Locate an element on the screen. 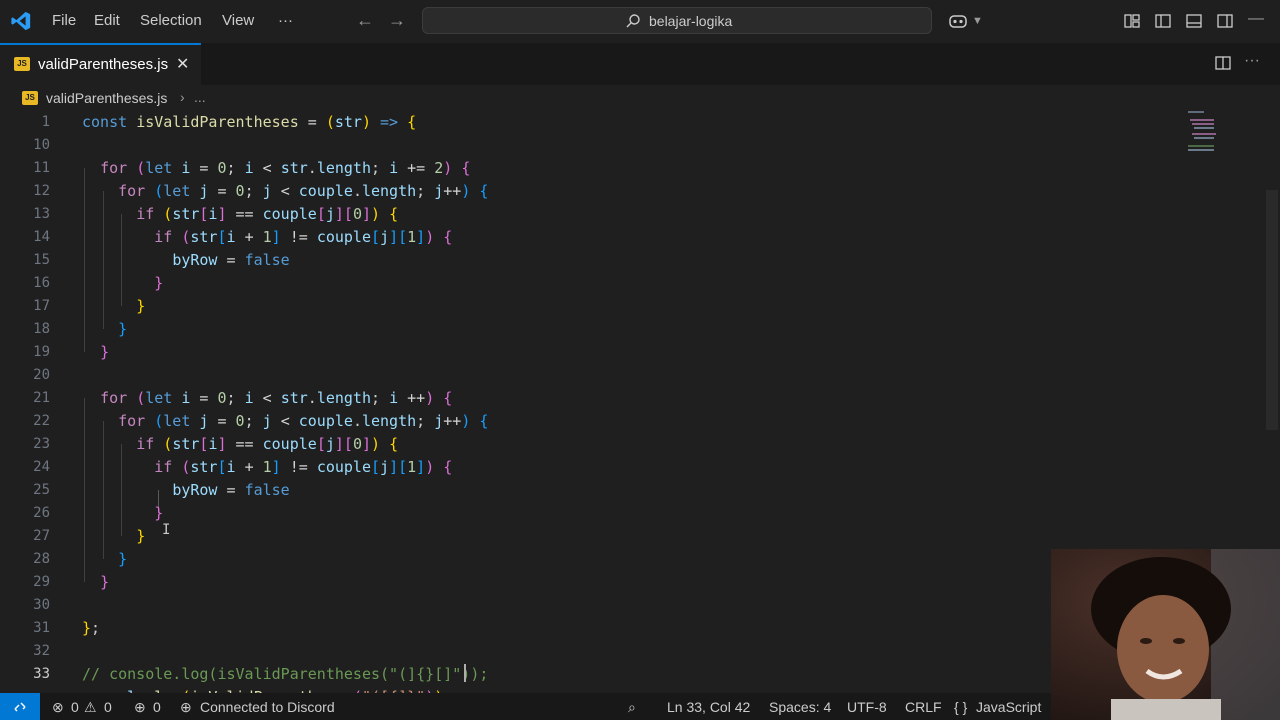  code-line: 15 byRow = false is located at coordinates (590, 260).